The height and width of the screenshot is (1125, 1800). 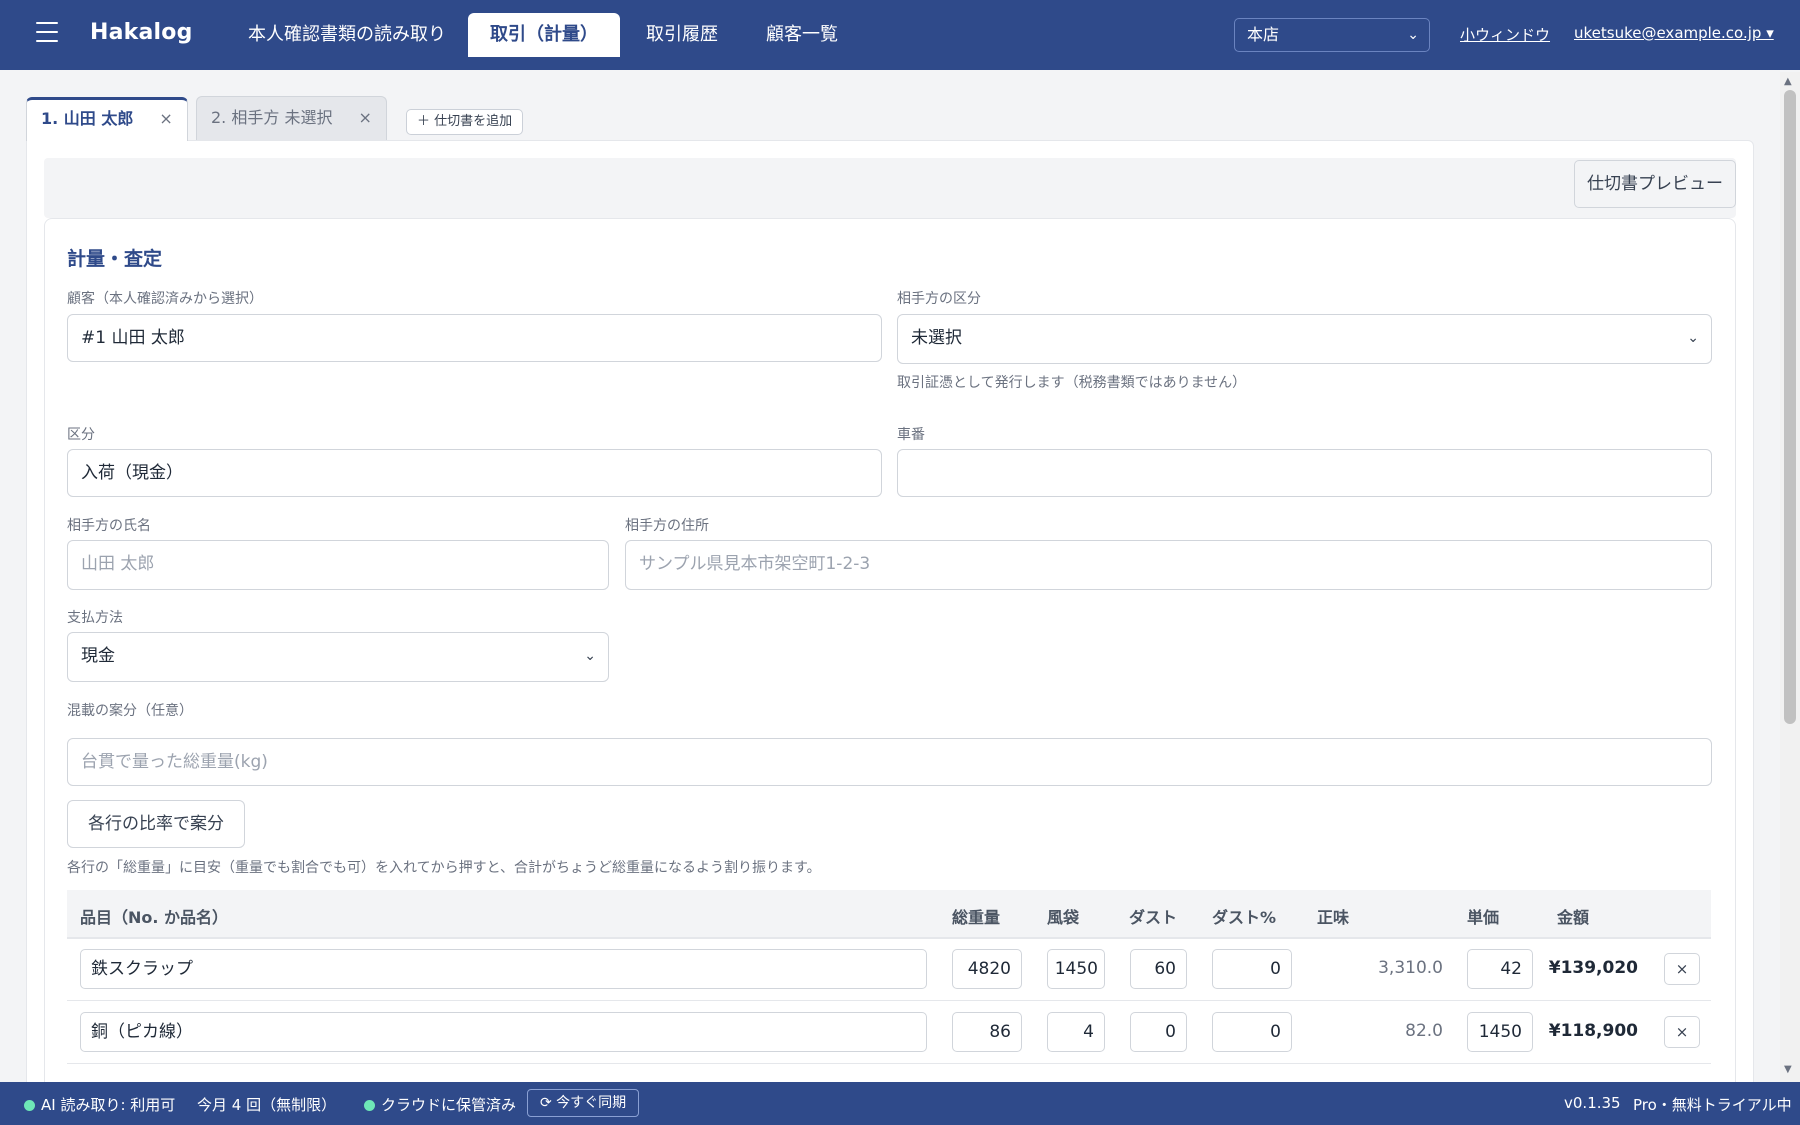 What do you see at coordinates (503, 969) in the screenshot?
I see `item-input: 鉄スクラップ` at bounding box center [503, 969].